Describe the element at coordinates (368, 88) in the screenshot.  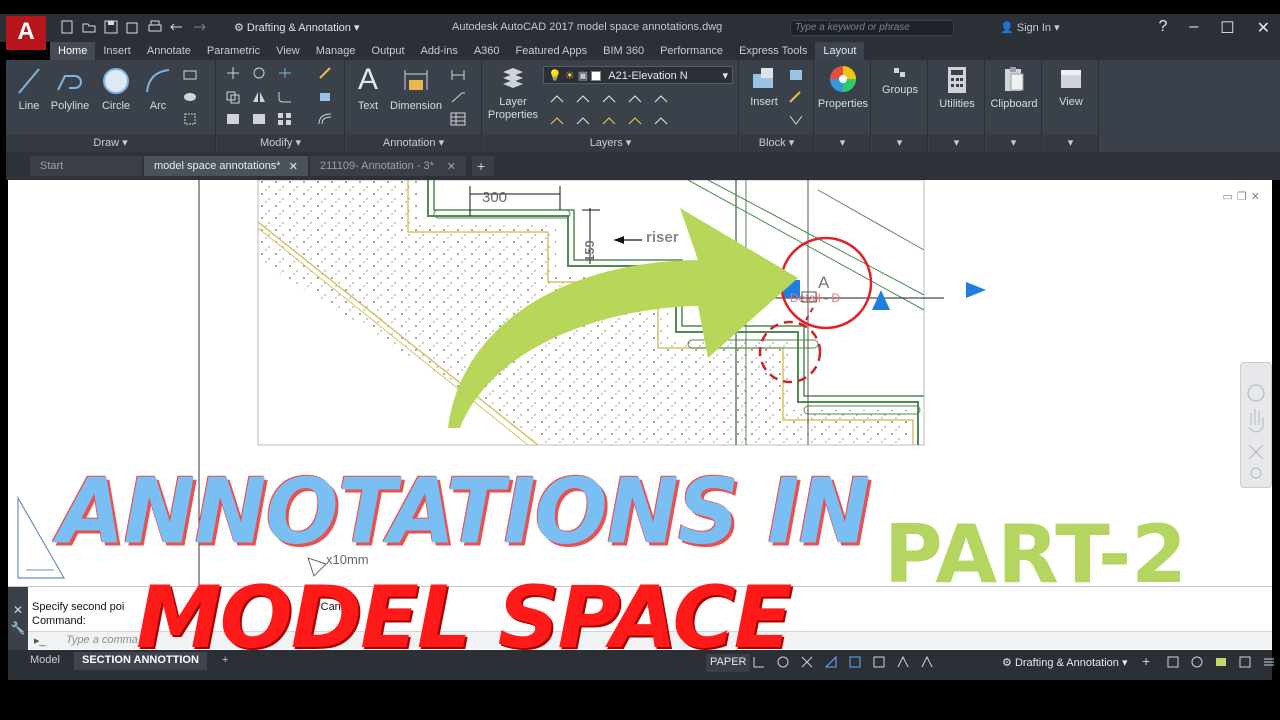
I see `text-tool: A Text` at that location.